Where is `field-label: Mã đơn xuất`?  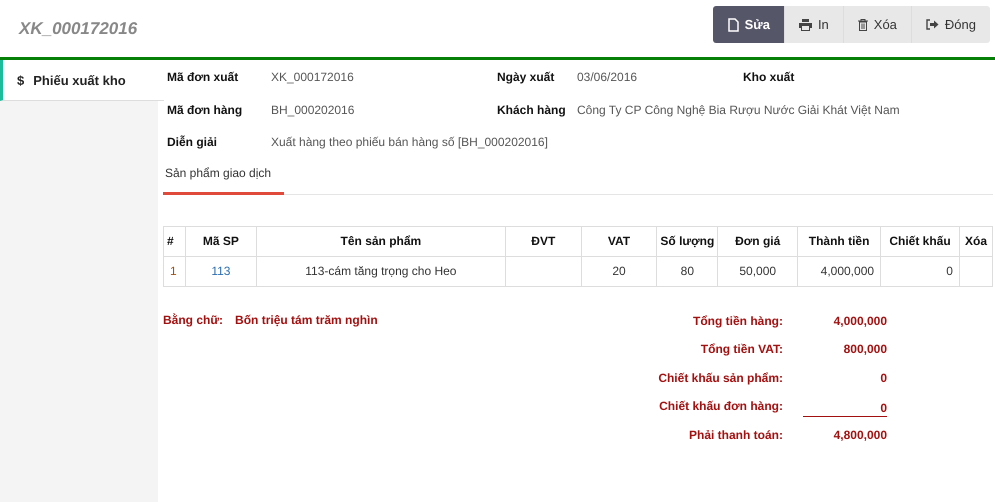 field-label: Mã đơn xuất is located at coordinates (203, 78).